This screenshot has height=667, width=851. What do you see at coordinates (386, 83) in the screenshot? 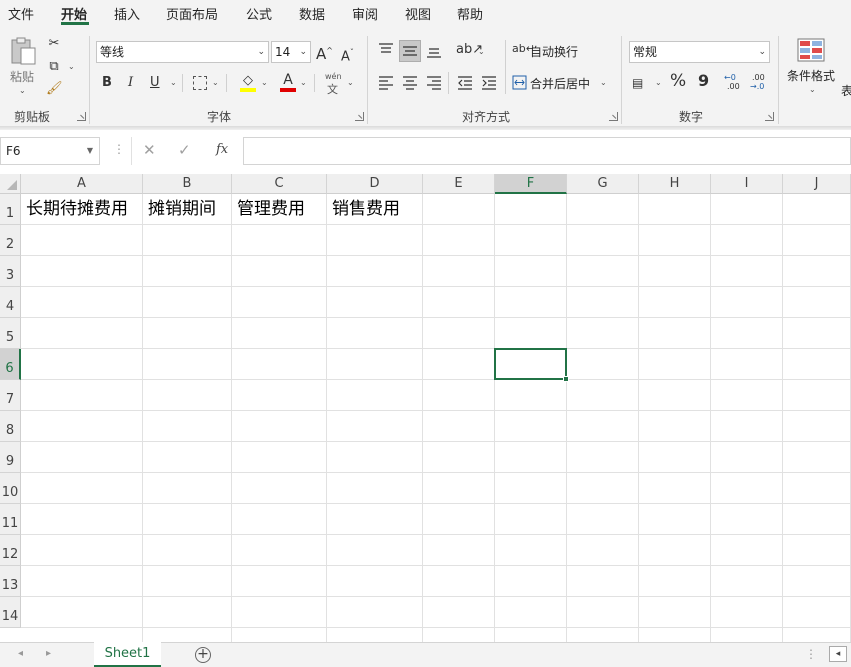
I see `align-left-icon` at bounding box center [386, 83].